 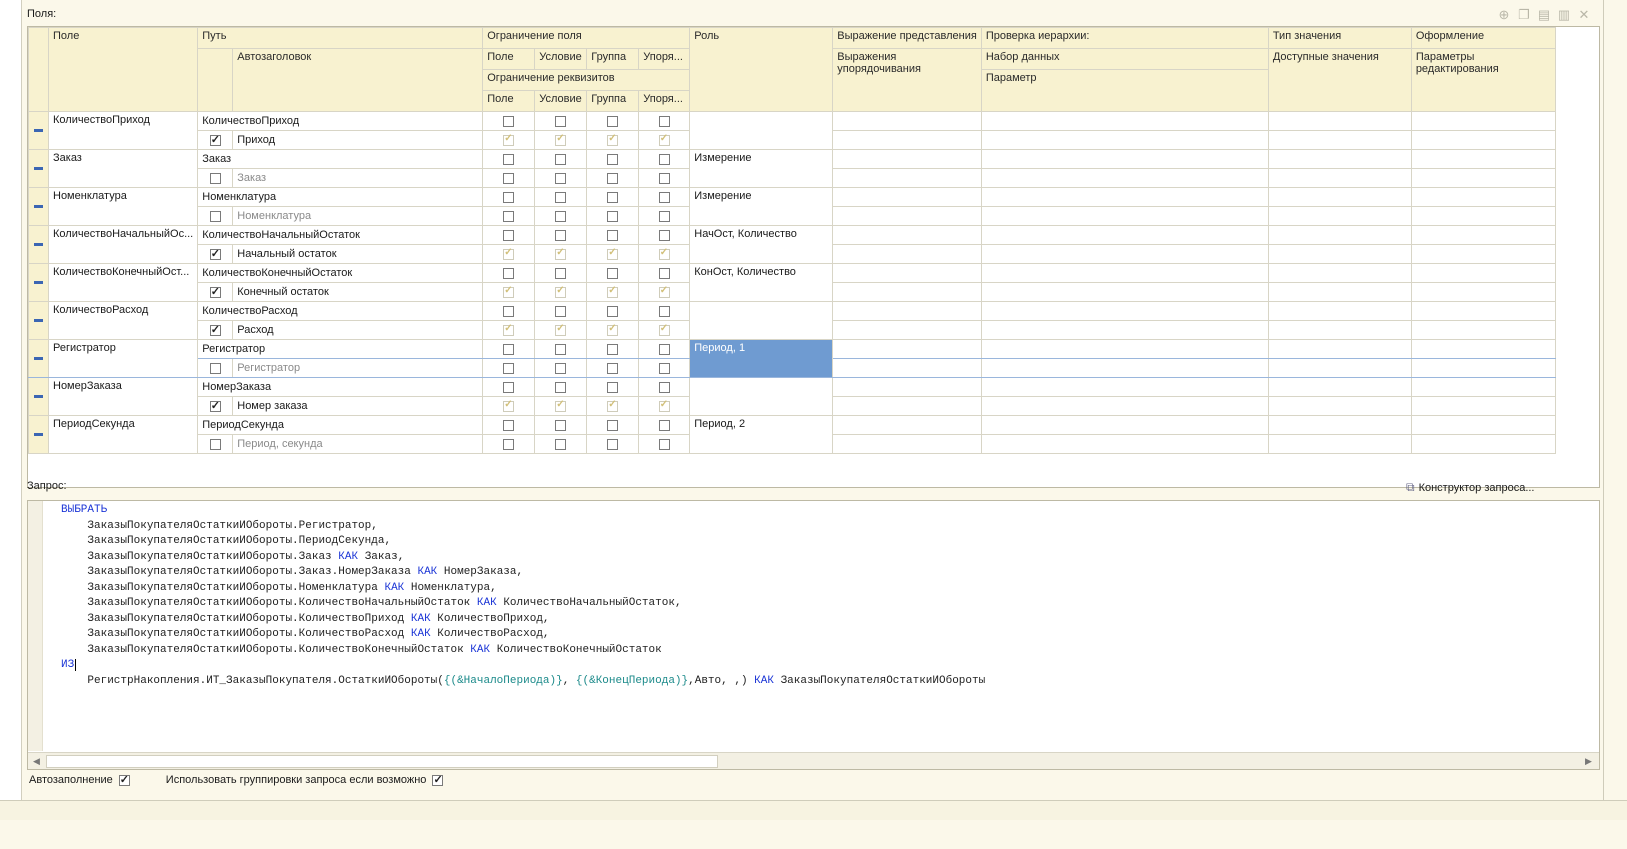 What do you see at coordinates (358, 254) in the screenshot?
I see `title-cell: Начальный остаток` at bounding box center [358, 254].